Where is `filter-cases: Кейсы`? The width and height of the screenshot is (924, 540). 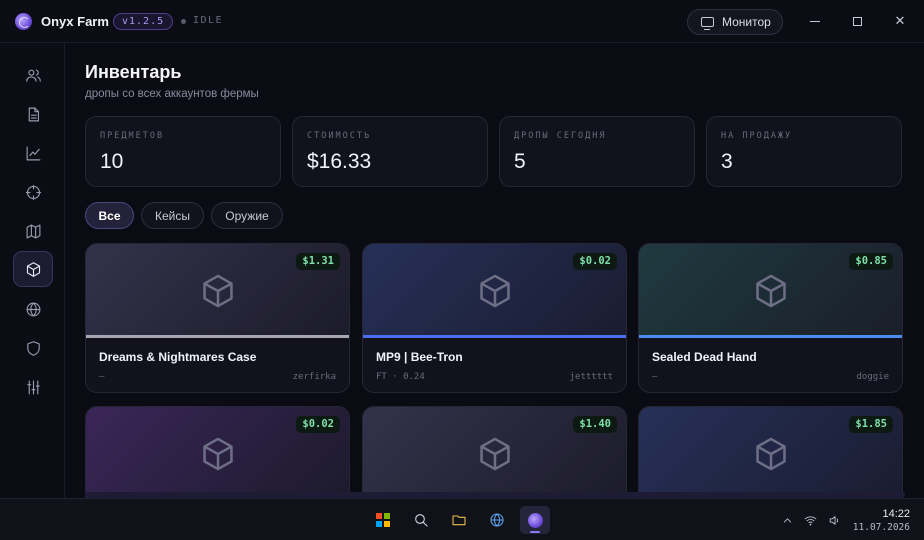 filter-cases: Кейсы is located at coordinates (172, 215).